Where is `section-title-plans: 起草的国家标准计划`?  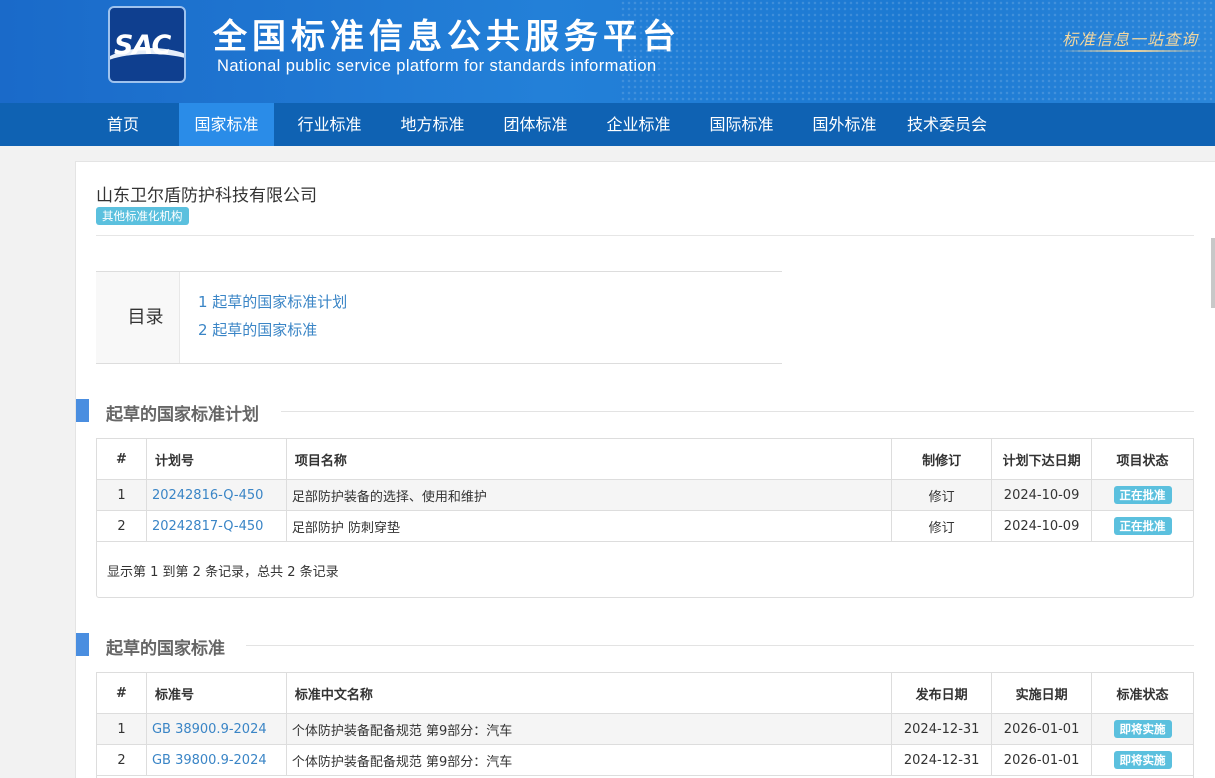
section-title-plans: 起草的国家标准计划 is located at coordinates (182, 415).